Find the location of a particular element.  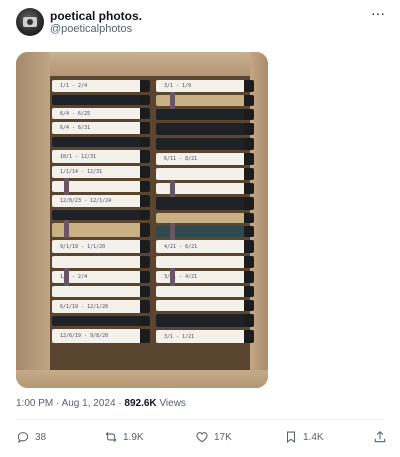

left-journal-label: 1/1 - 2/4 is located at coordinates (74, 86).